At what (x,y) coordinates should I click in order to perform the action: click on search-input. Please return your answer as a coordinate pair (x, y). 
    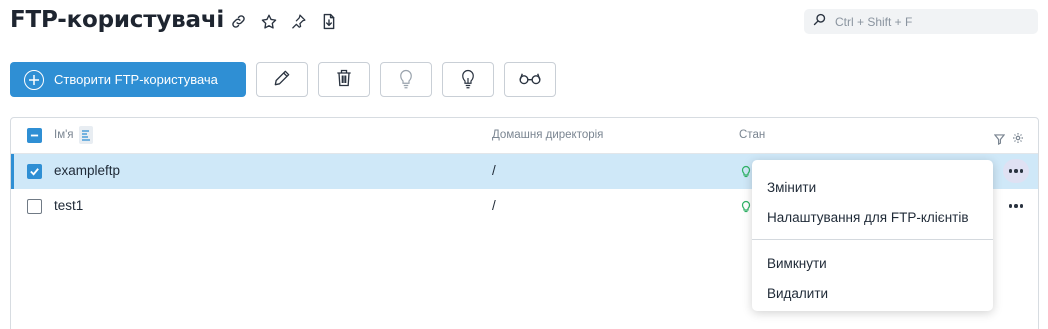
    Looking at the image, I should click on (930, 21).